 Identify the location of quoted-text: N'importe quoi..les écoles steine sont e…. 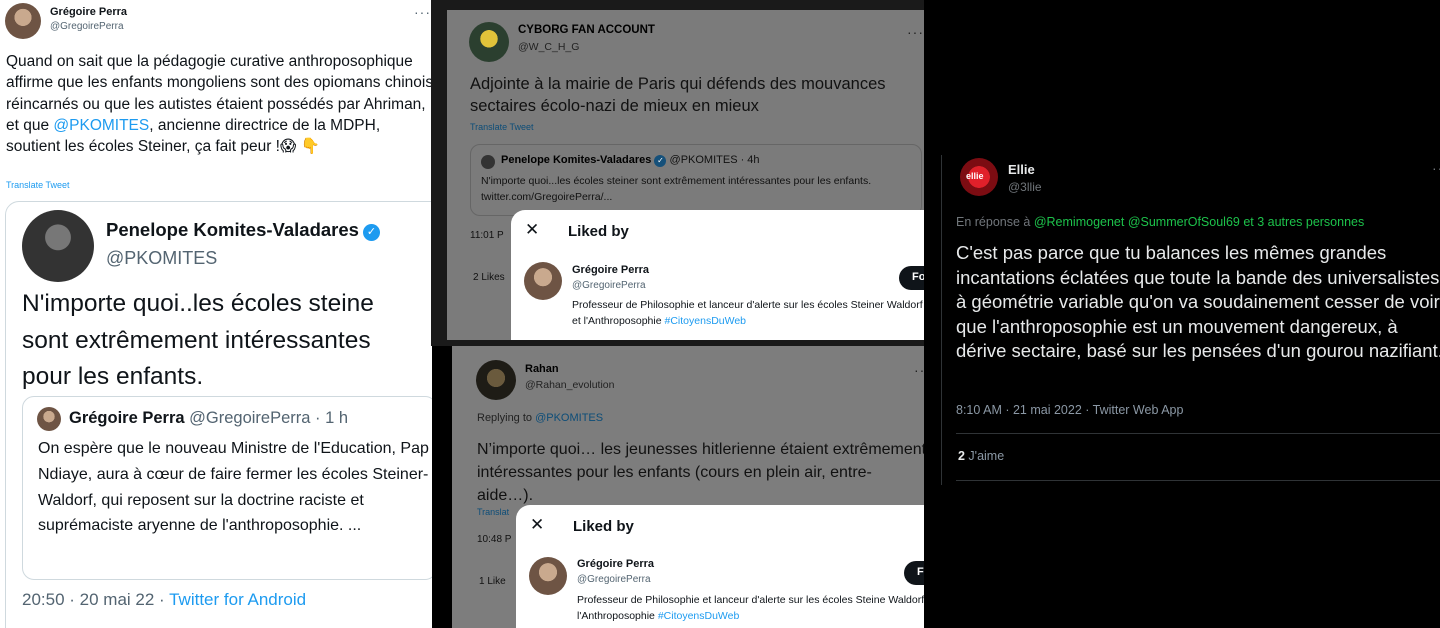
(227, 341).